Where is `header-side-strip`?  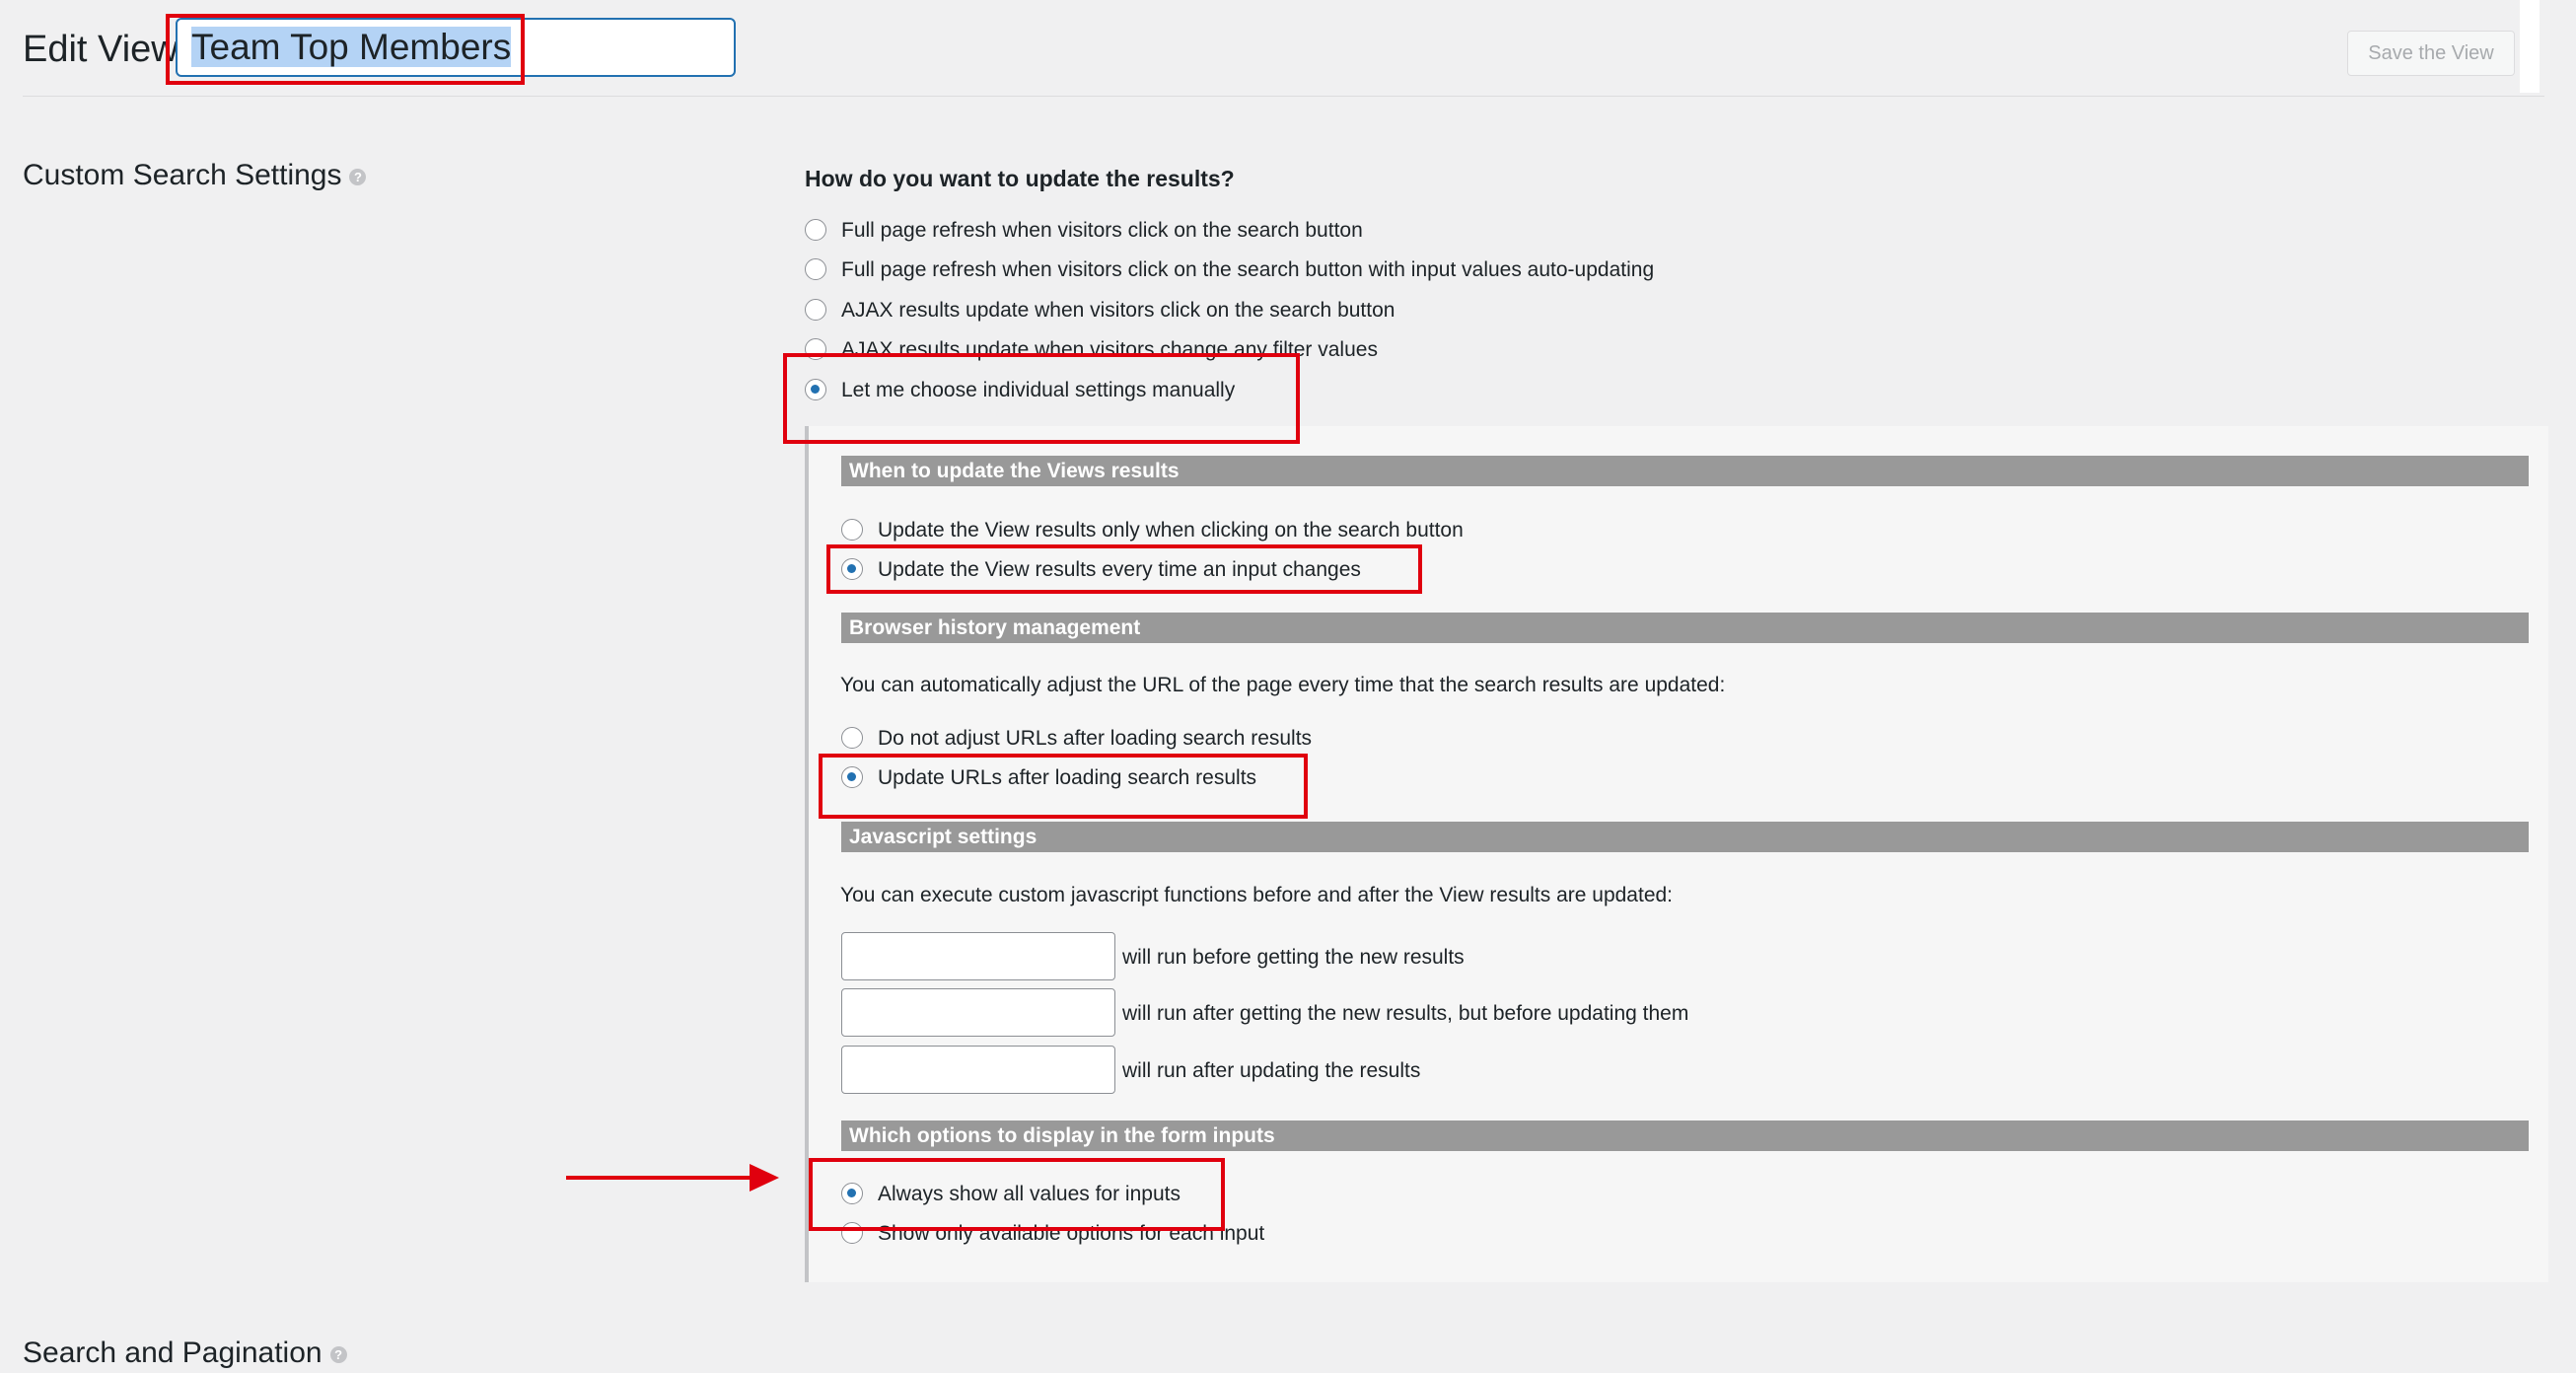 header-side-strip is located at coordinates (2530, 46).